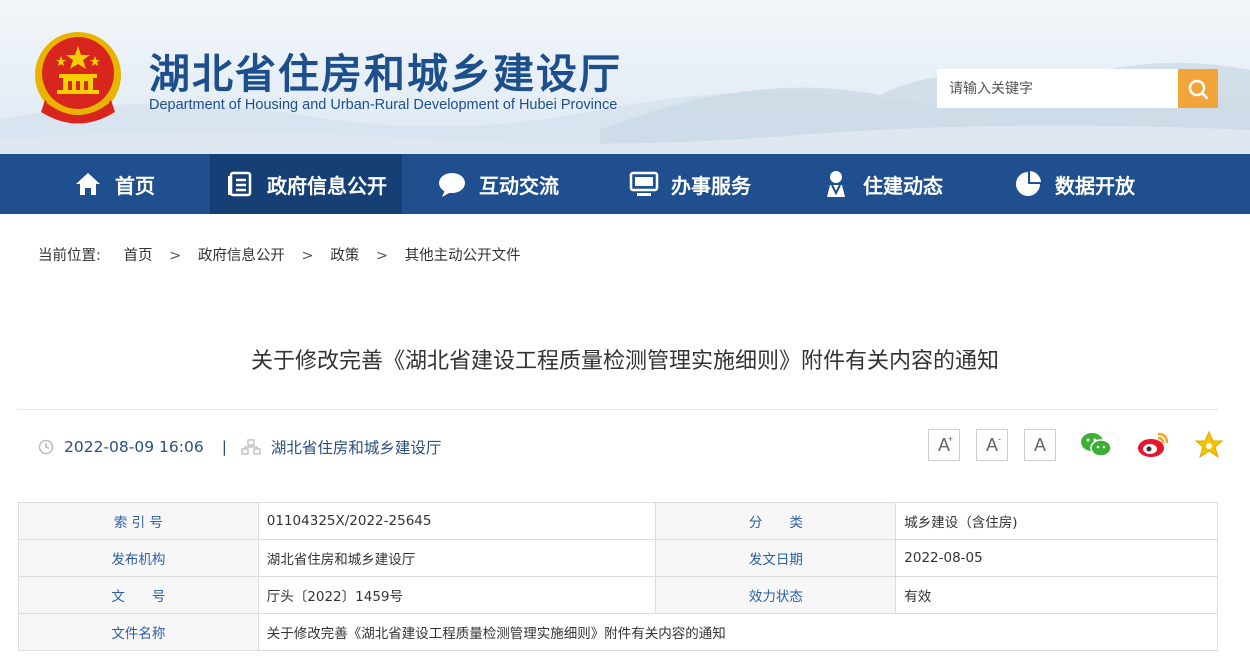 This screenshot has height=670, width=1250. What do you see at coordinates (138, 256) in the screenshot?
I see `breadcrumb-item-home: 首页` at bounding box center [138, 256].